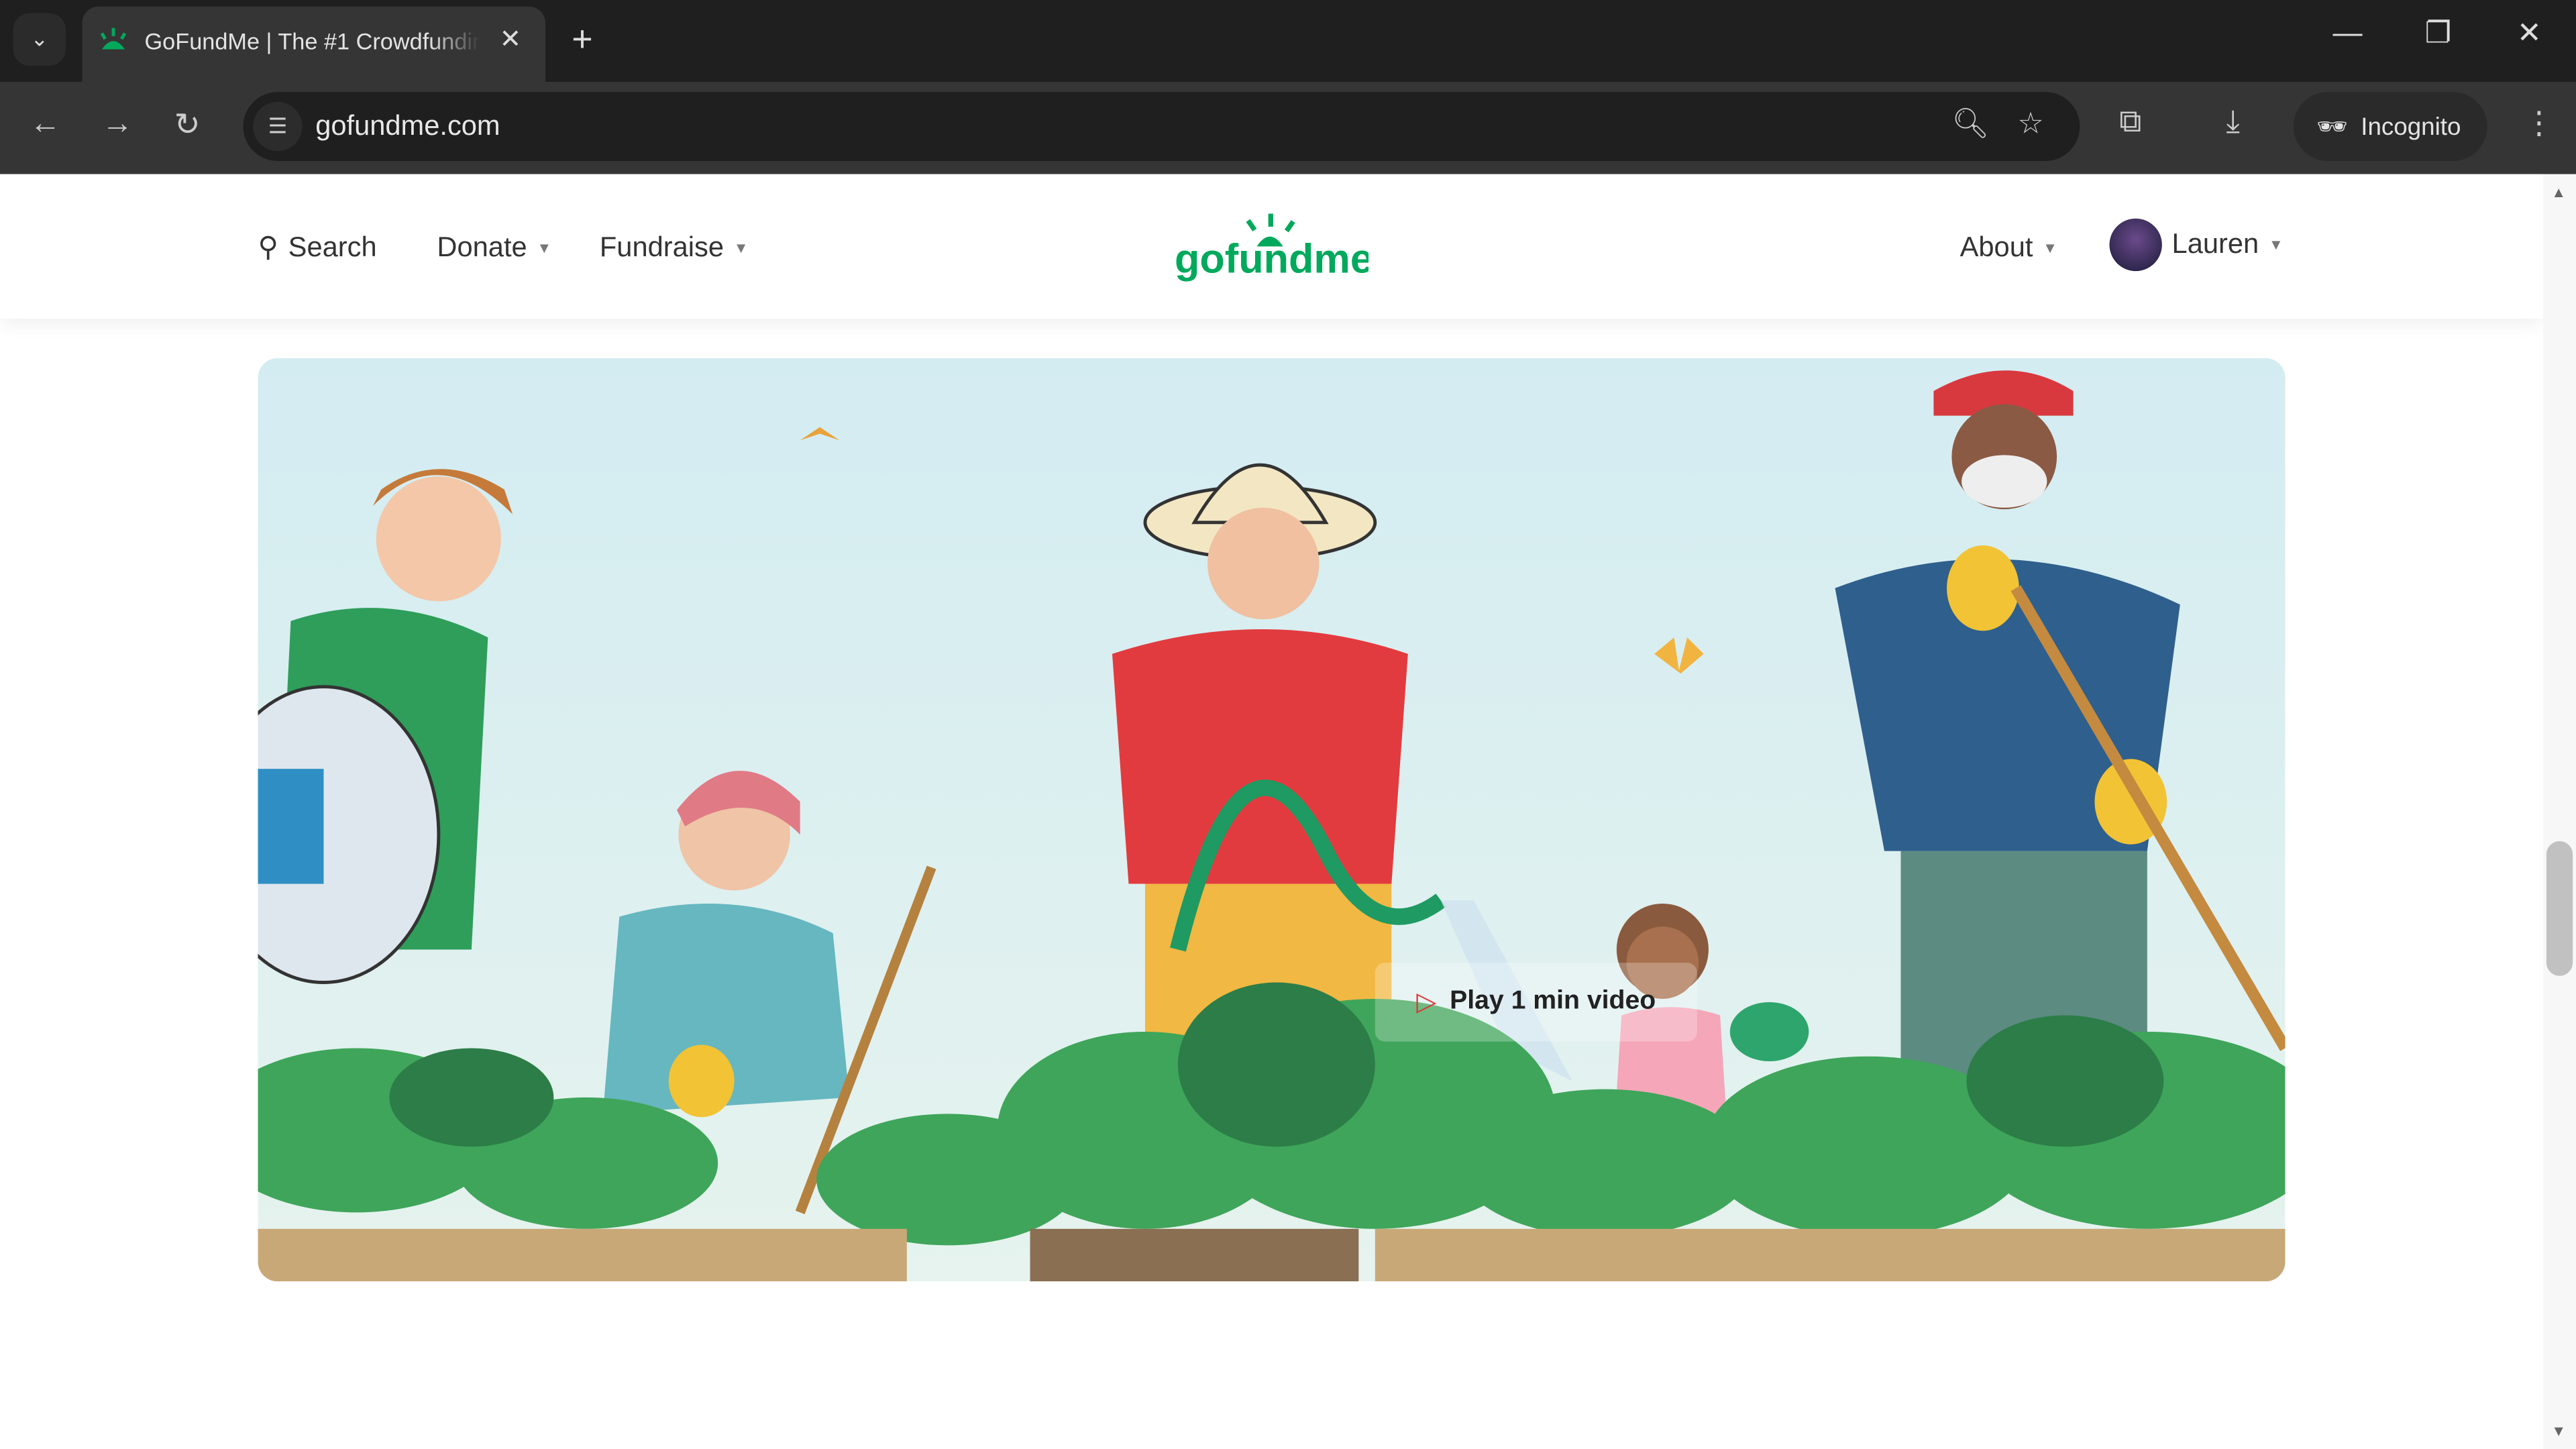 This screenshot has height=1449, width=2576. Describe the element at coordinates (2332, 127) in the screenshot. I see `incognito-icon: 🕶︎` at that location.